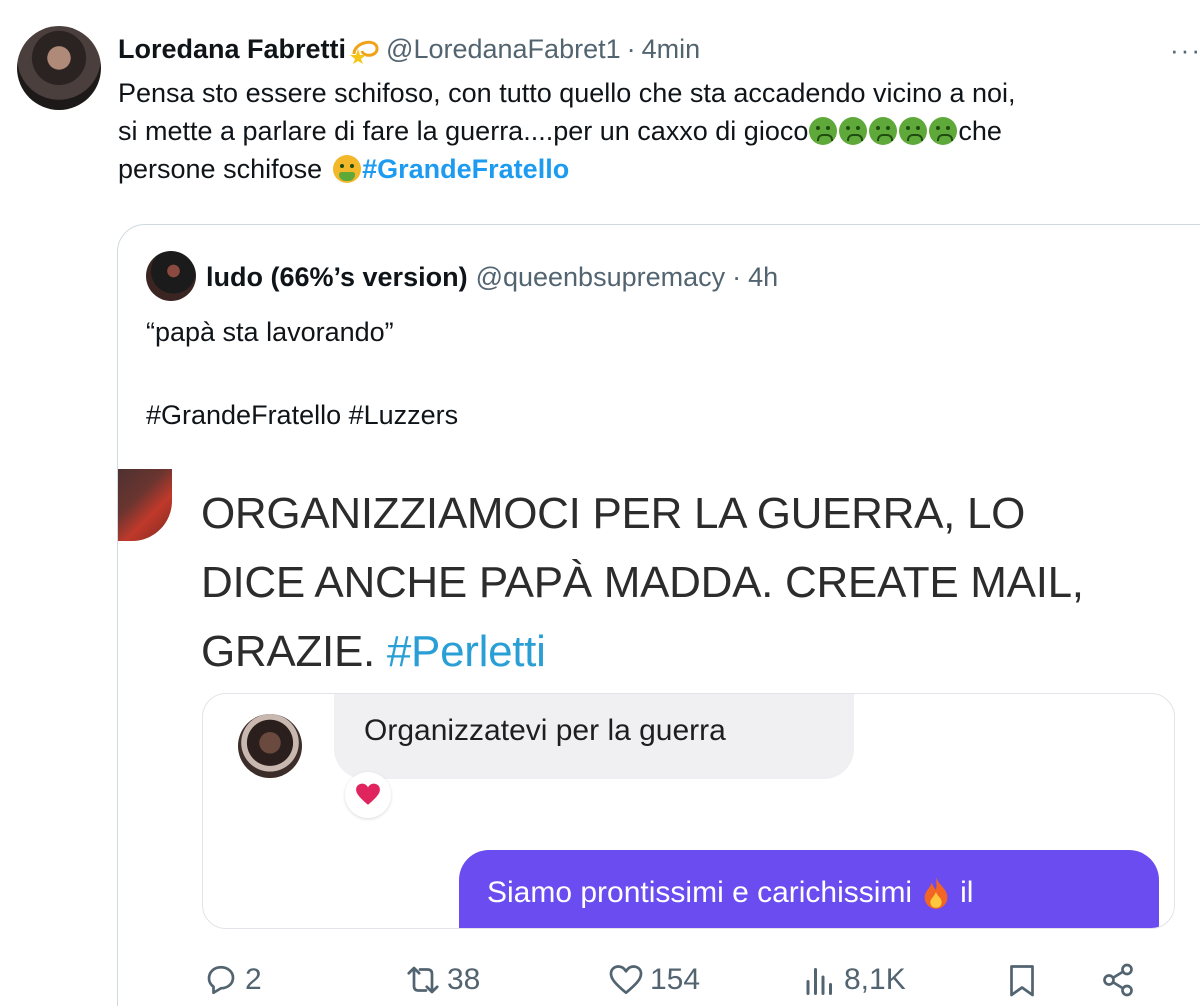 The height and width of the screenshot is (1006, 1200). What do you see at coordinates (253, 979) in the screenshot?
I see `reply-count: 2` at bounding box center [253, 979].